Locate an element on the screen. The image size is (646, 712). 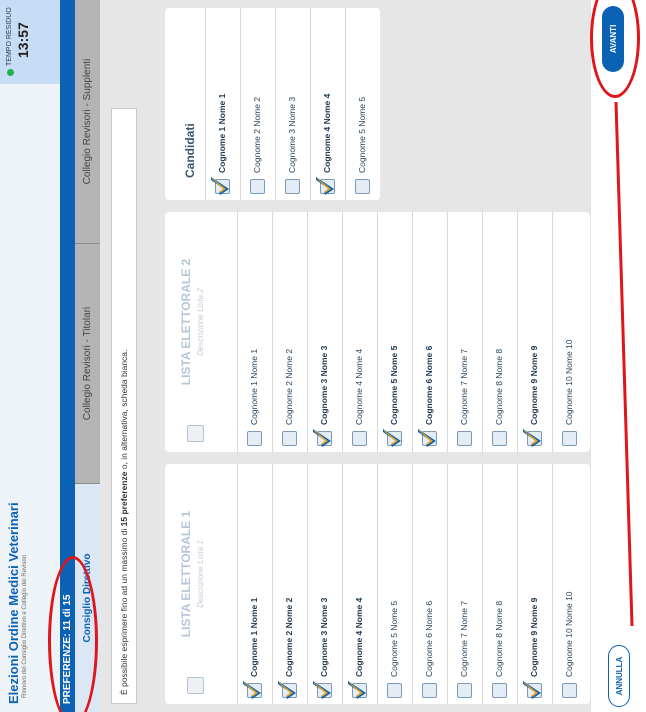
annotation-arrow-line is located at coordinates (624, 364).